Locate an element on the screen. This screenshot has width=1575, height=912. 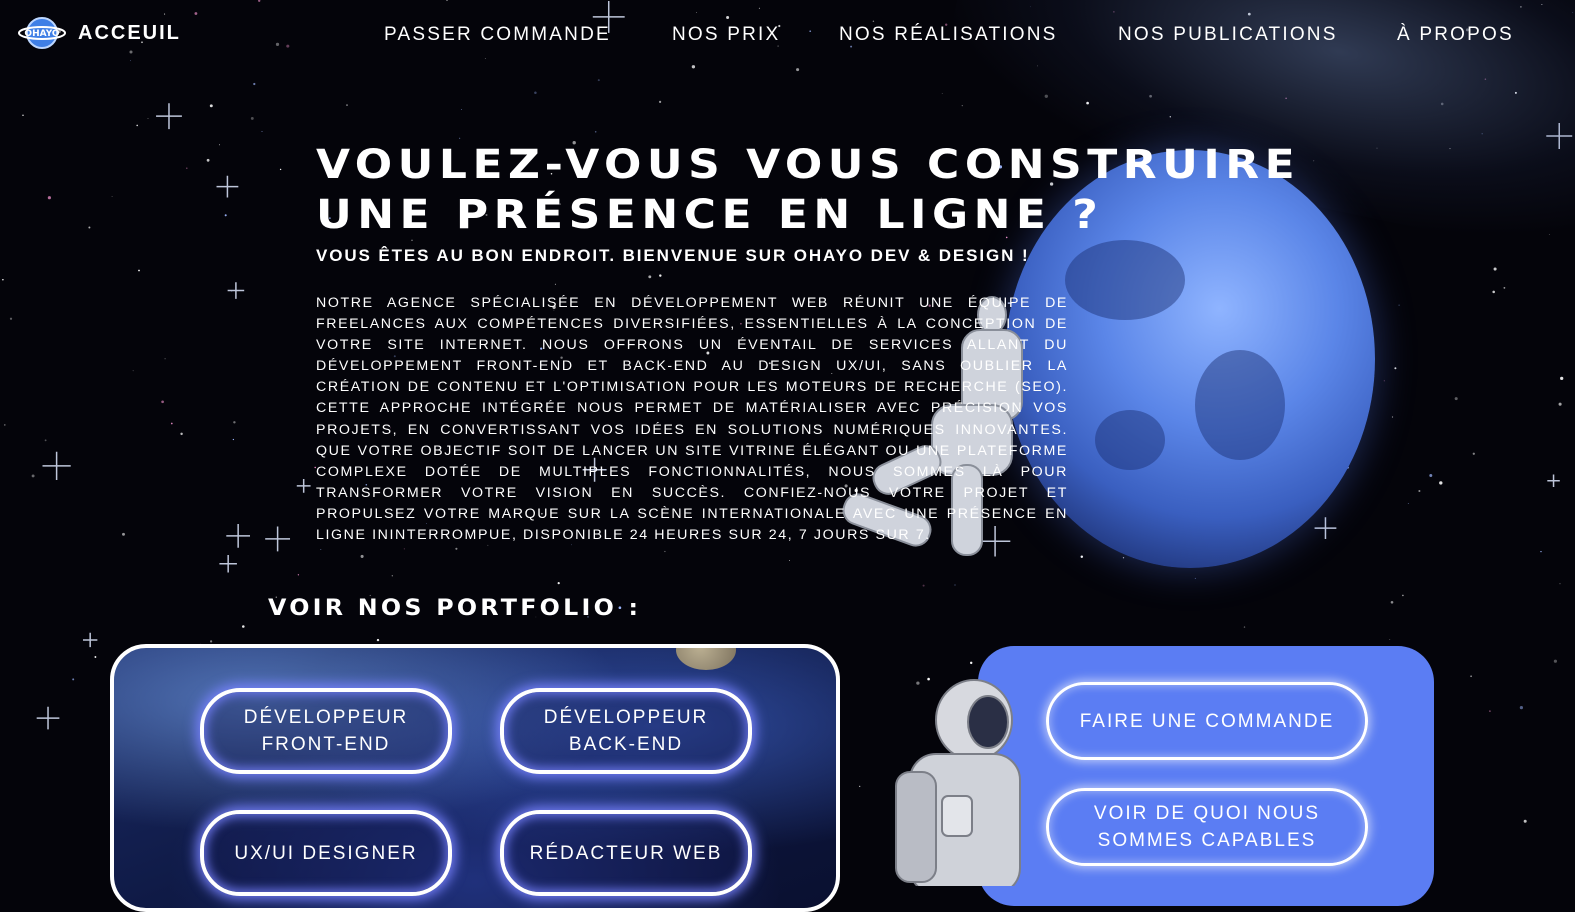
home-link: ACCEUIL is located at coordinates (129, 33).